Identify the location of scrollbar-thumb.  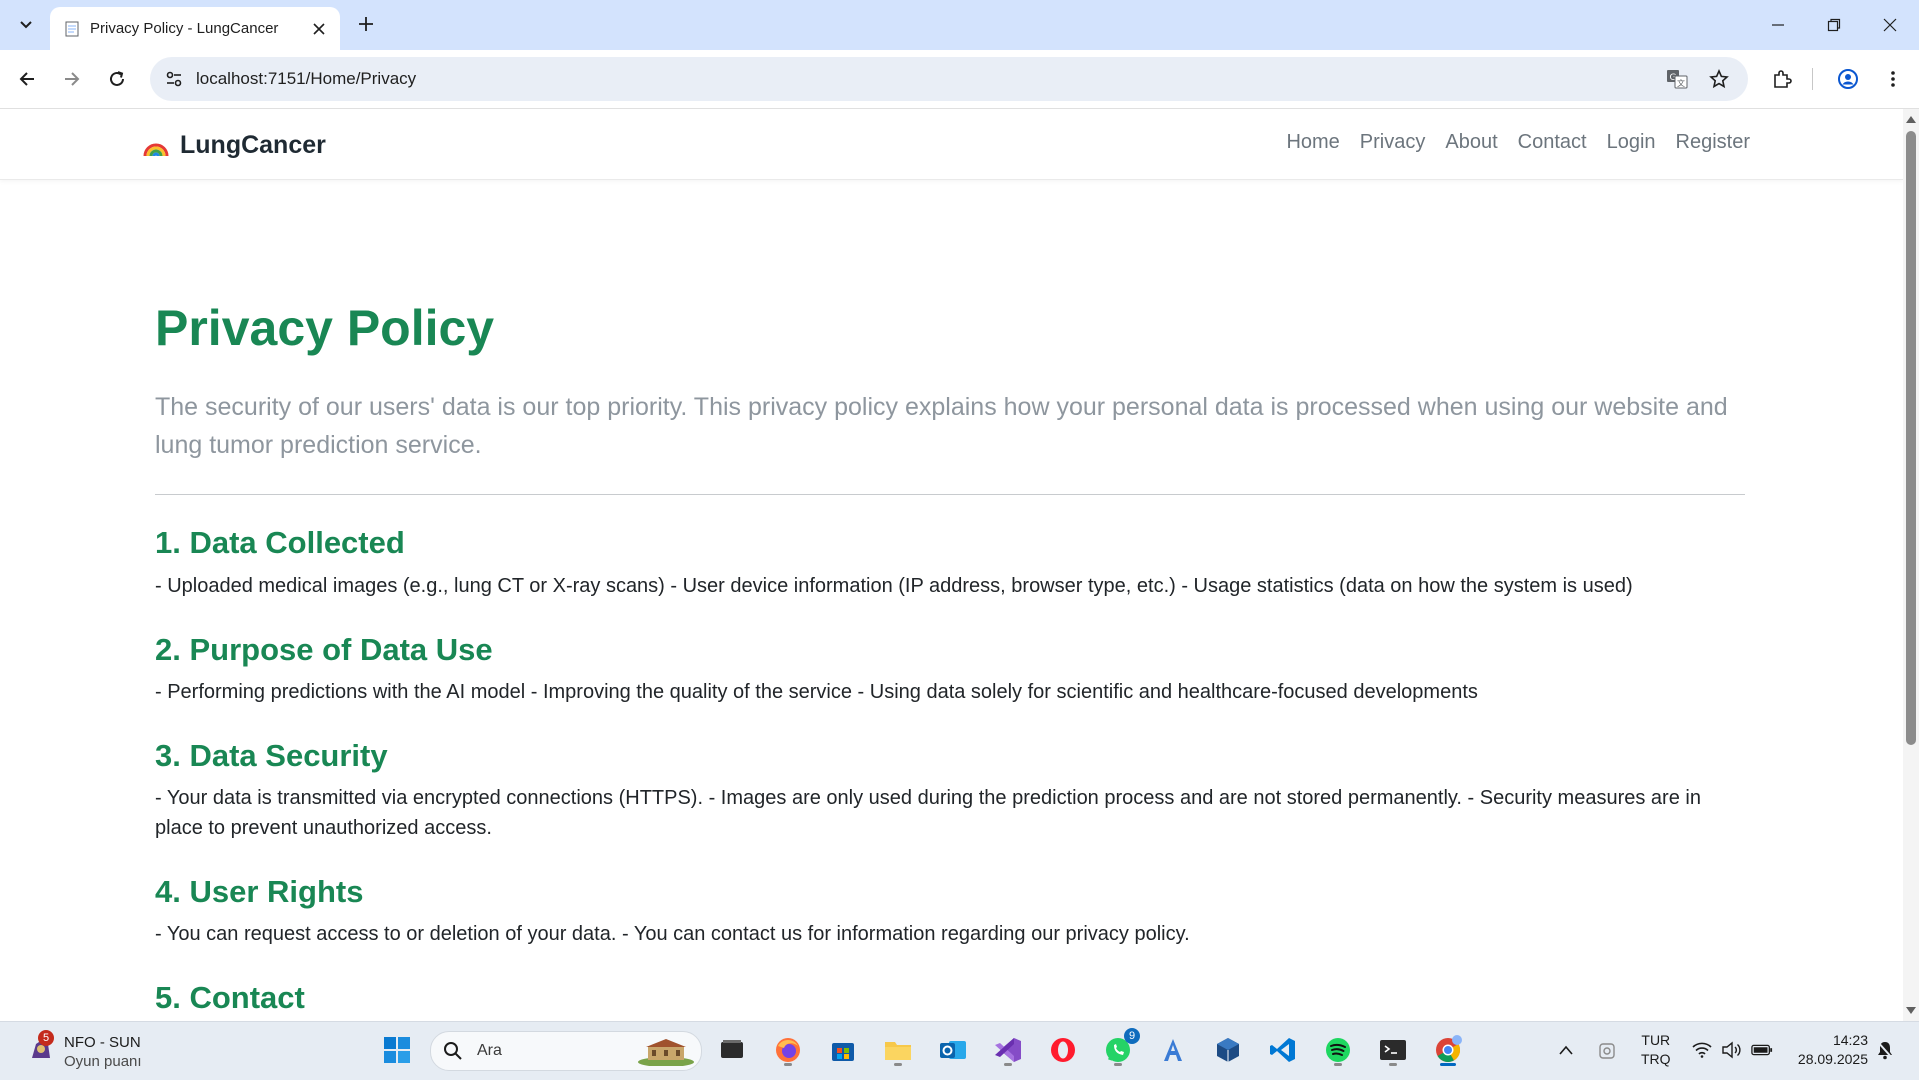
(1911, 438).